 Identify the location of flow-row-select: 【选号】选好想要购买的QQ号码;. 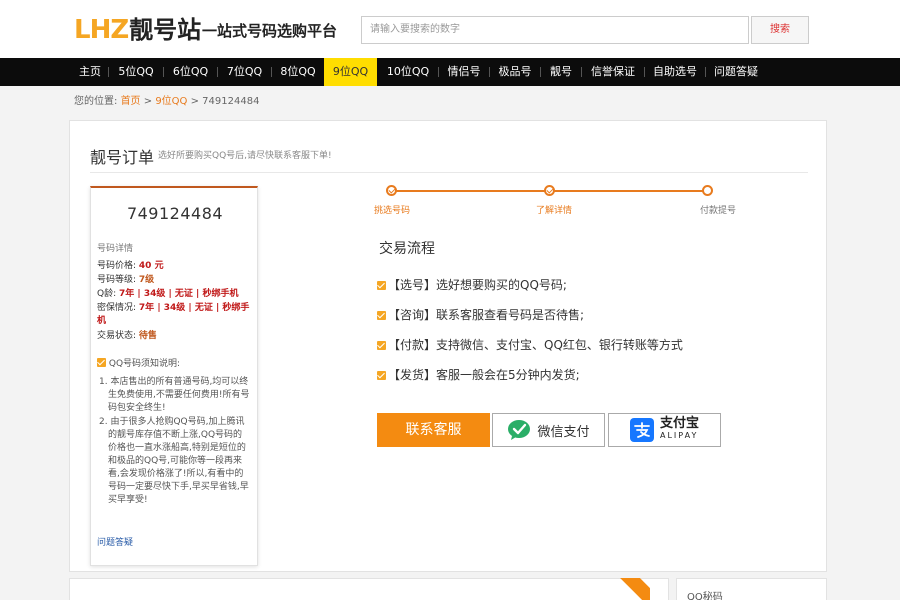
(472, 284).